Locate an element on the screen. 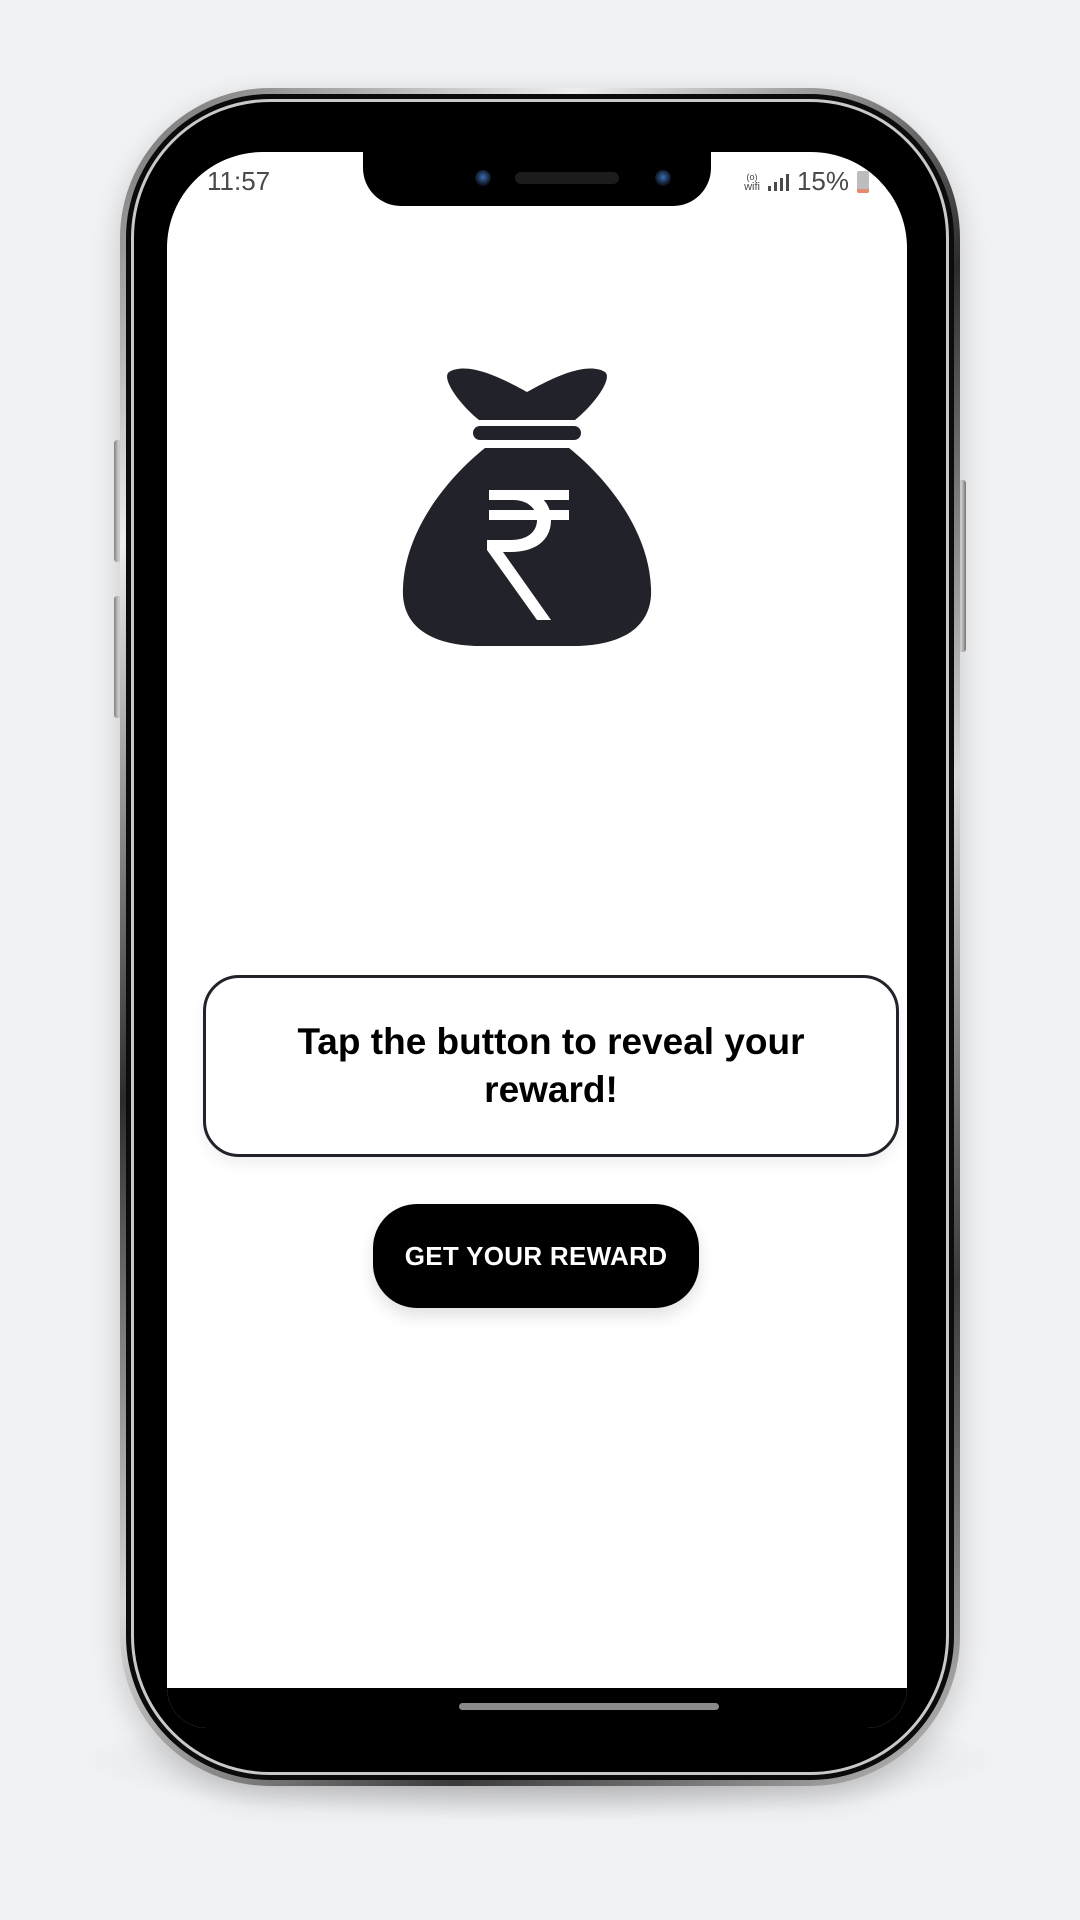 This screenshot has width=1080, height=1920. status-time: 11:57 is located at coordinates (239, 181).